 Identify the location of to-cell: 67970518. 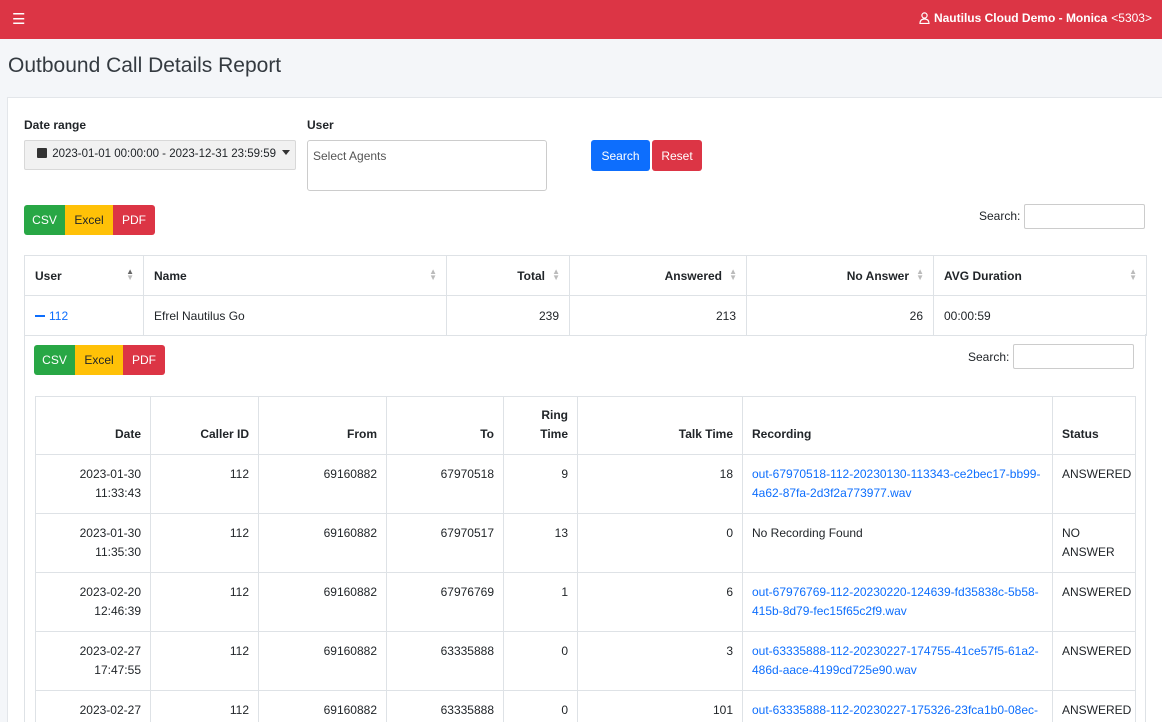
(445, 484).